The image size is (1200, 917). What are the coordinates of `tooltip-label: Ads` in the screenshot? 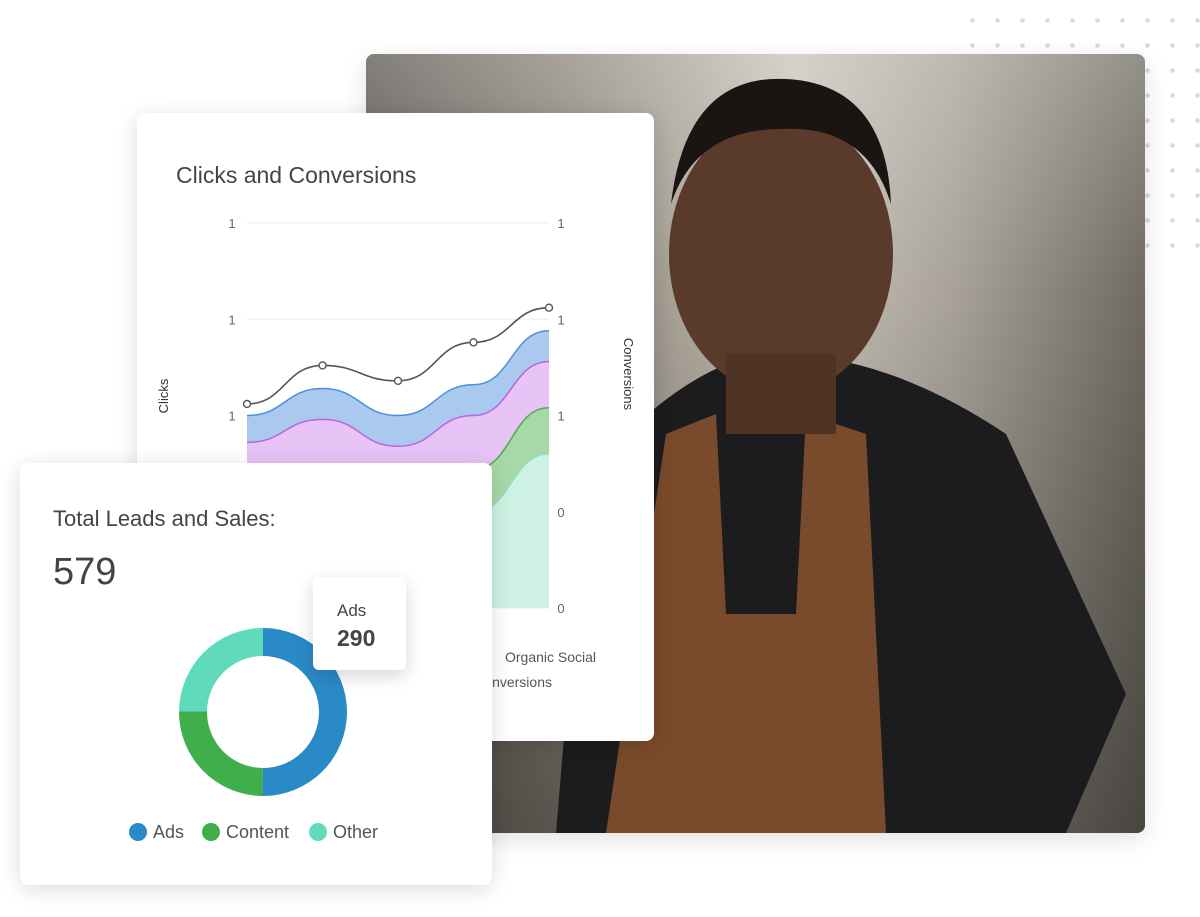 It's located at (352, 610).